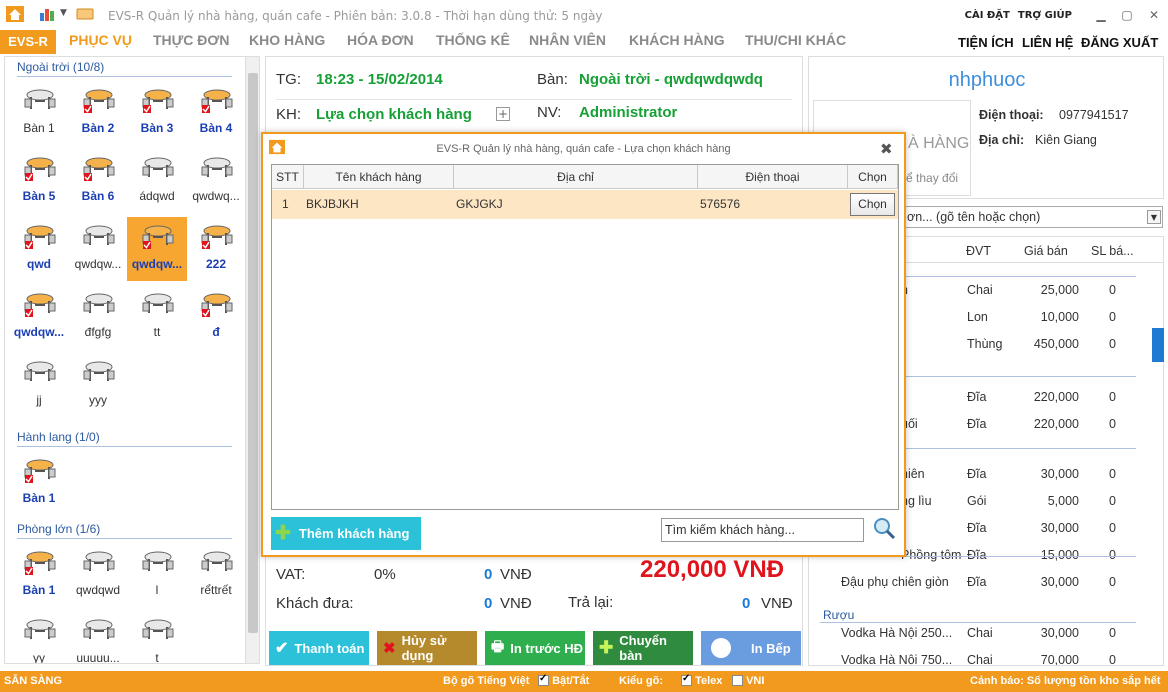  I want to click on menu-item-price: 30,000, so click(1059, 528).